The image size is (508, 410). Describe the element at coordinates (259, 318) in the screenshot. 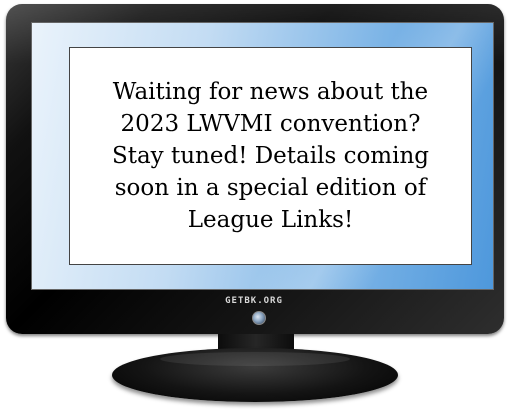

I see `power-button-icon` at that location.